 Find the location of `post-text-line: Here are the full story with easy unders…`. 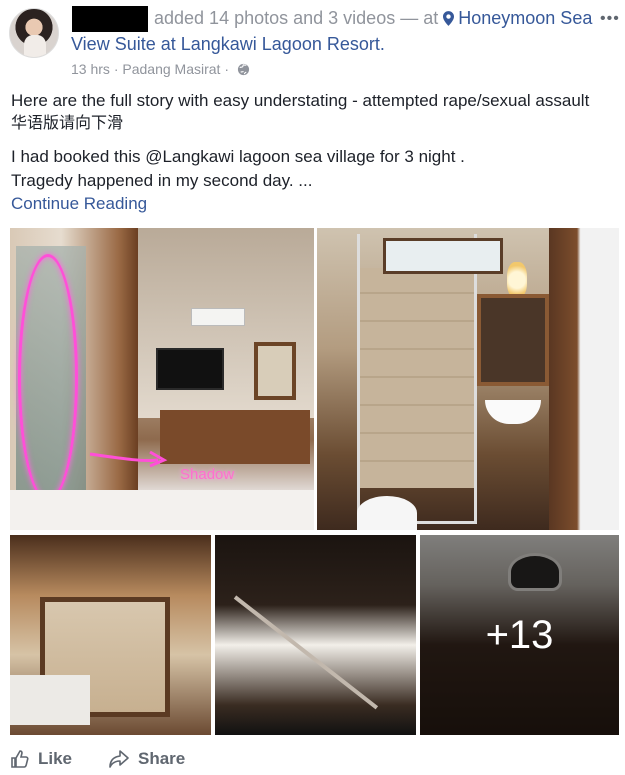

post-text-line: Here are the full story with easy unders… is located at coordinates (300, 100).